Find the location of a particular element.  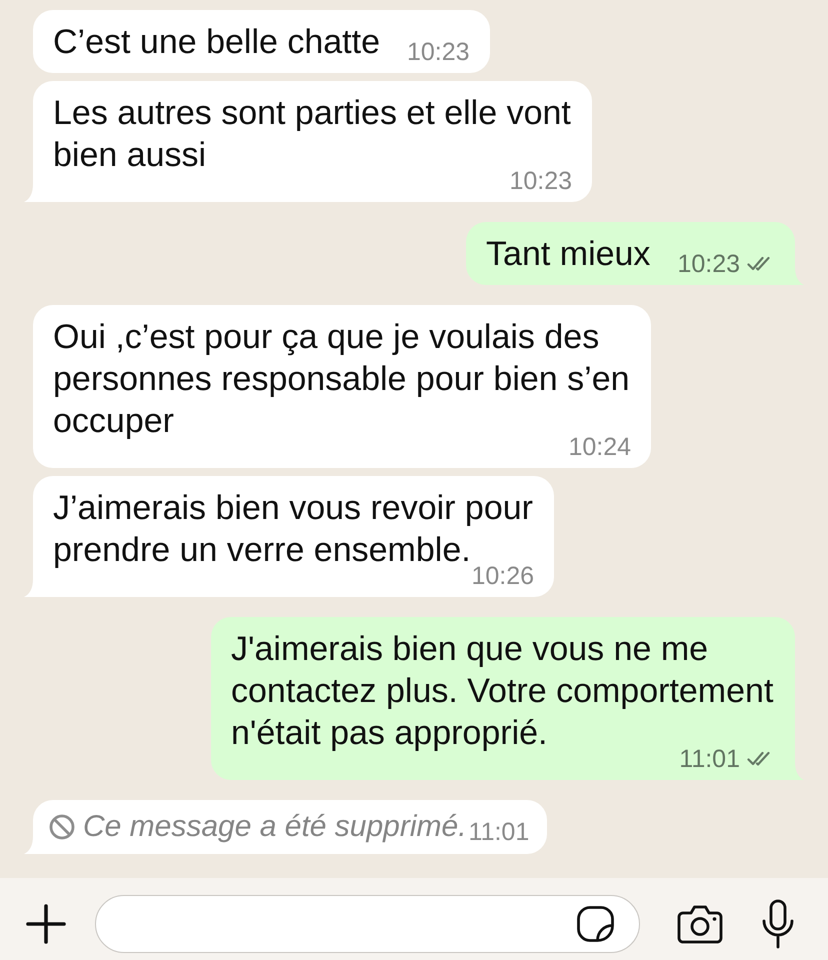

plus-icon is located at coordinates (46, 924).